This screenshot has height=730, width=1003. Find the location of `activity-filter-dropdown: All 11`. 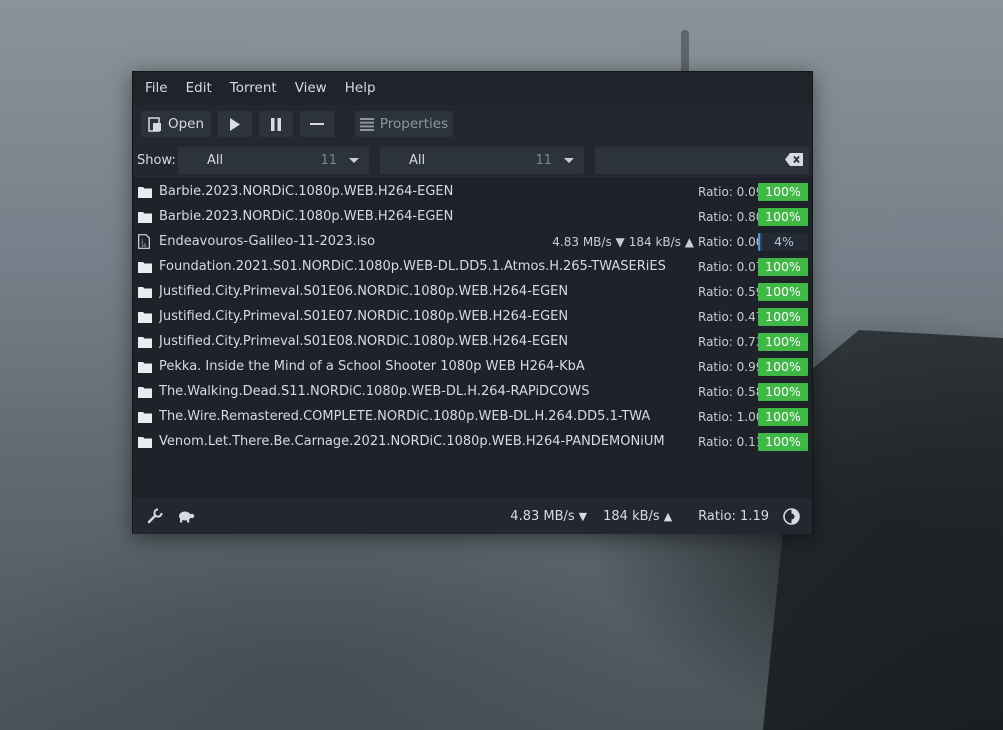

activity-filter-dropdown: All 11 is located at coordinates (273, 160).